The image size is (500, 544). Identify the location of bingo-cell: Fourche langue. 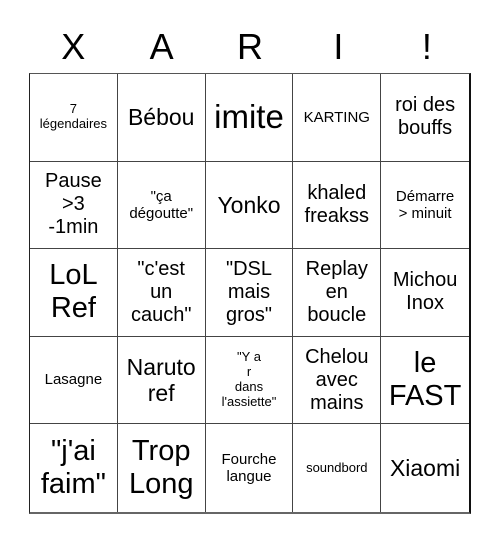
(250, 468).